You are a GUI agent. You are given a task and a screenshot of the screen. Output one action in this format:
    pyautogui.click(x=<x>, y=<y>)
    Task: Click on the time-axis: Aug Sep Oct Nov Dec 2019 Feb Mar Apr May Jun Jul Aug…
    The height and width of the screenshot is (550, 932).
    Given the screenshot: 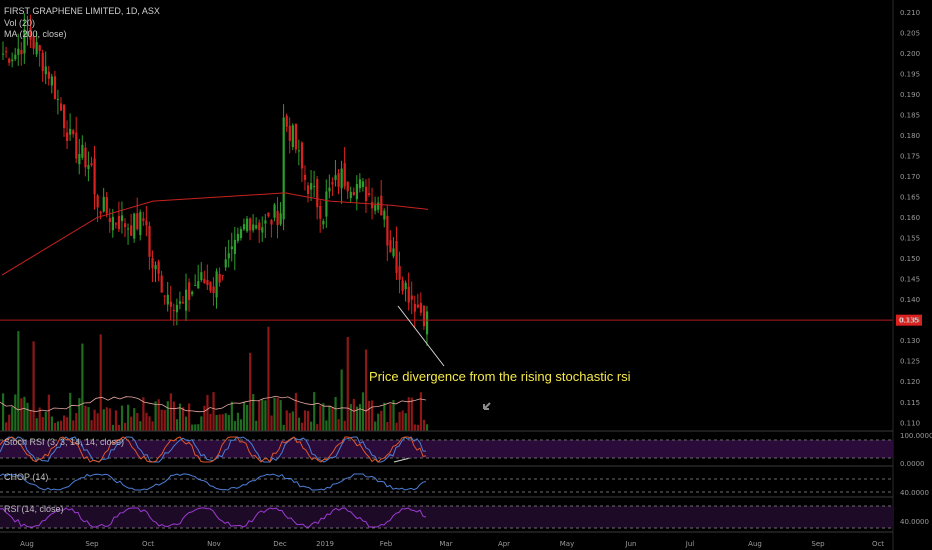 What is the action you would take?
    pyautogui.click(x=452, y=544)
    